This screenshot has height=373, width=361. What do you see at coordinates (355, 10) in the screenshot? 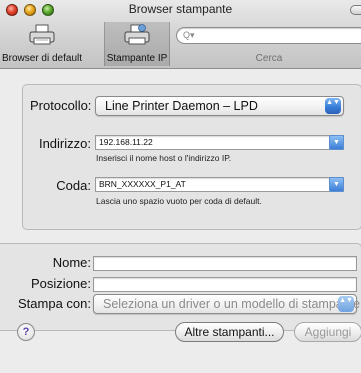
I see `toolbar-toggle-button` at bounding box center [355, 10].